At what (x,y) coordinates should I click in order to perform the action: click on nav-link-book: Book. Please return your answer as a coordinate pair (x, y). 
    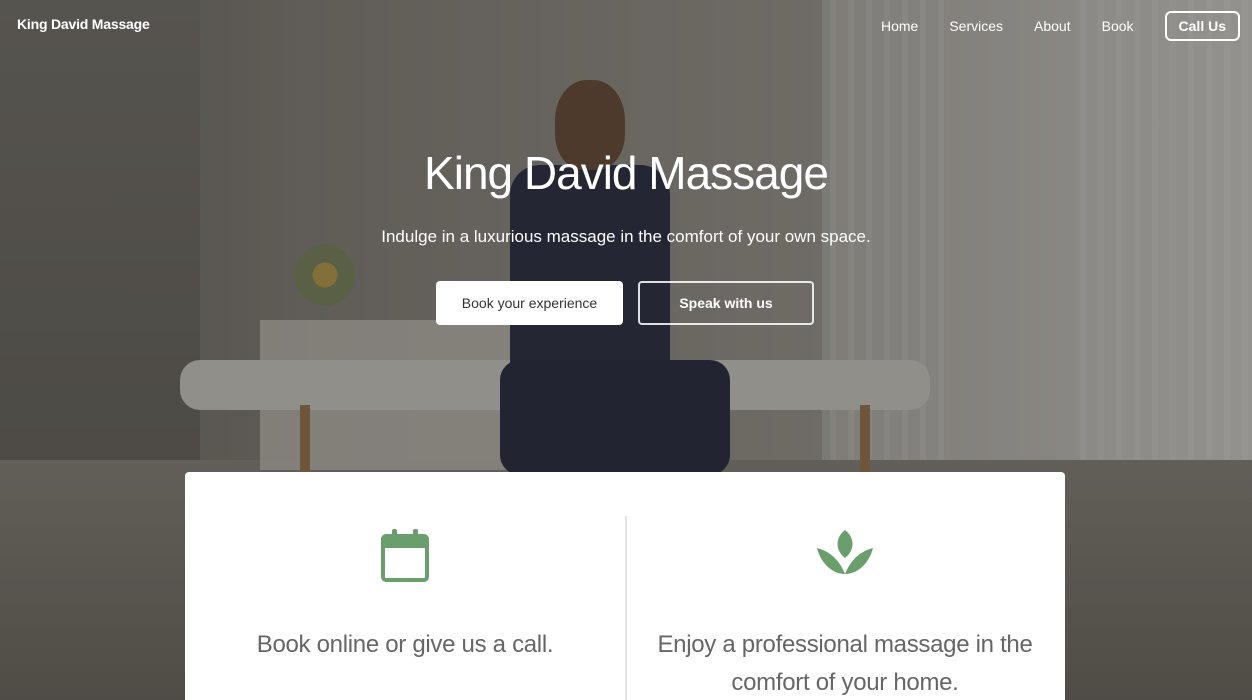
    Looking at the image, I should click on (1118, 26).